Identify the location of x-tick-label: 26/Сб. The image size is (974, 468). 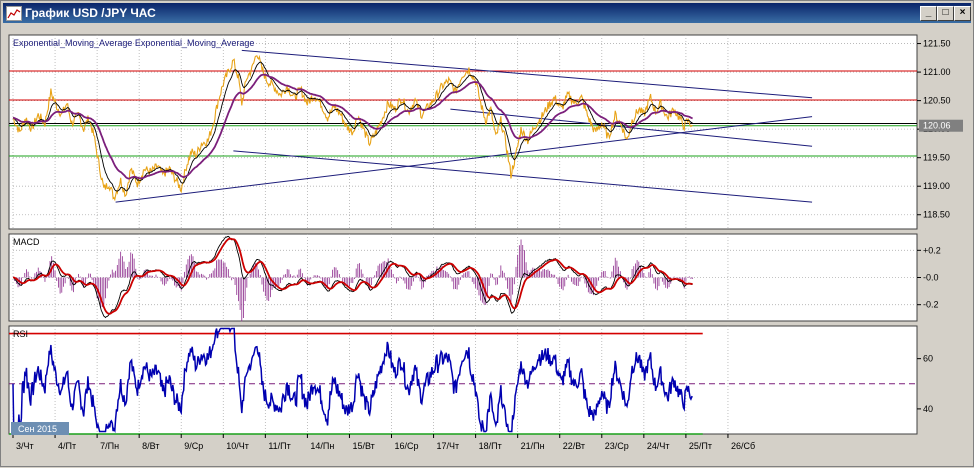
(743, 446).